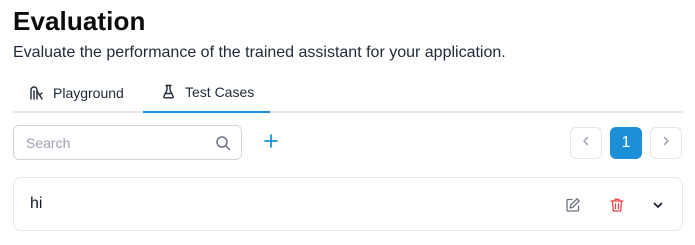  I want to click on plus-icon, so click(271, 143).